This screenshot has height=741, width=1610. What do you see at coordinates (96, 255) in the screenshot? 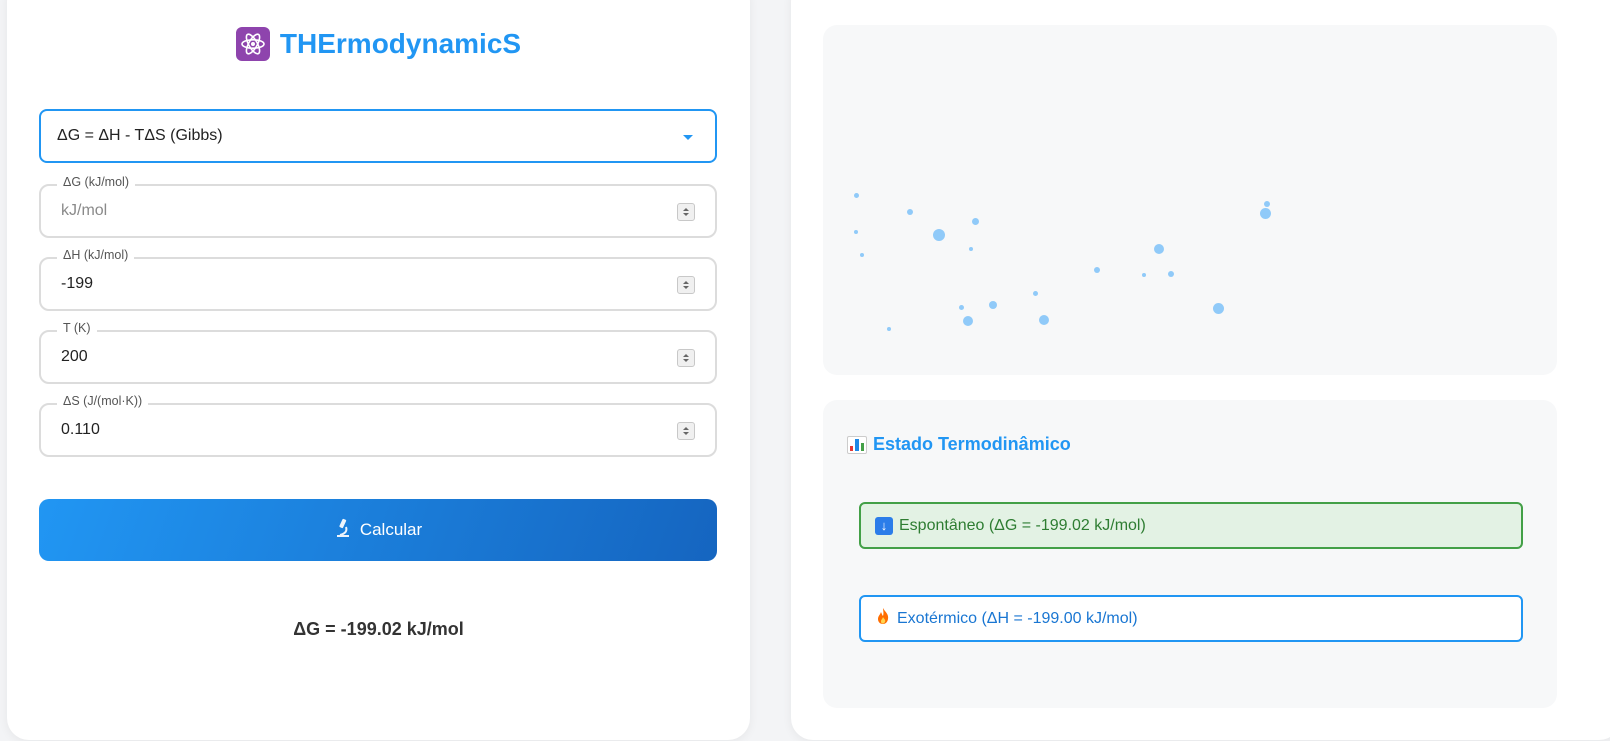
I see `delta-h-label: ΔH (kJ/mol)` at bounding box center [96, 255].